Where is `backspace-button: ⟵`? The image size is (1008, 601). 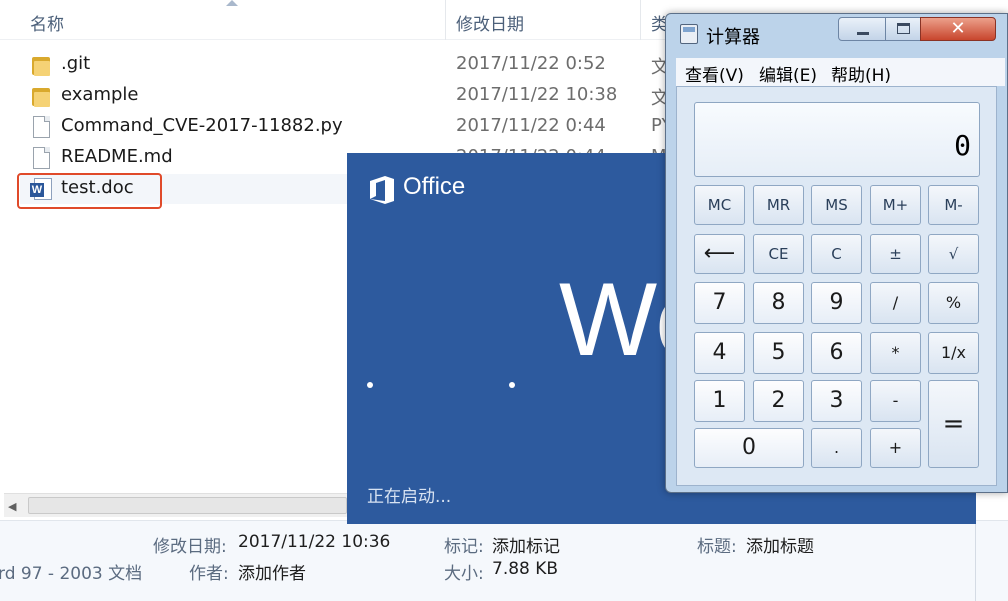 backspace-button: ⟵ is located at coordinates (719, 254).